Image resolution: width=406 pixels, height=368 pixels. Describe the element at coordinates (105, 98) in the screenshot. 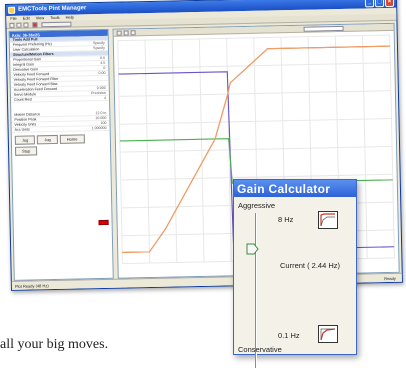

I see `property-value: 4` at that location.